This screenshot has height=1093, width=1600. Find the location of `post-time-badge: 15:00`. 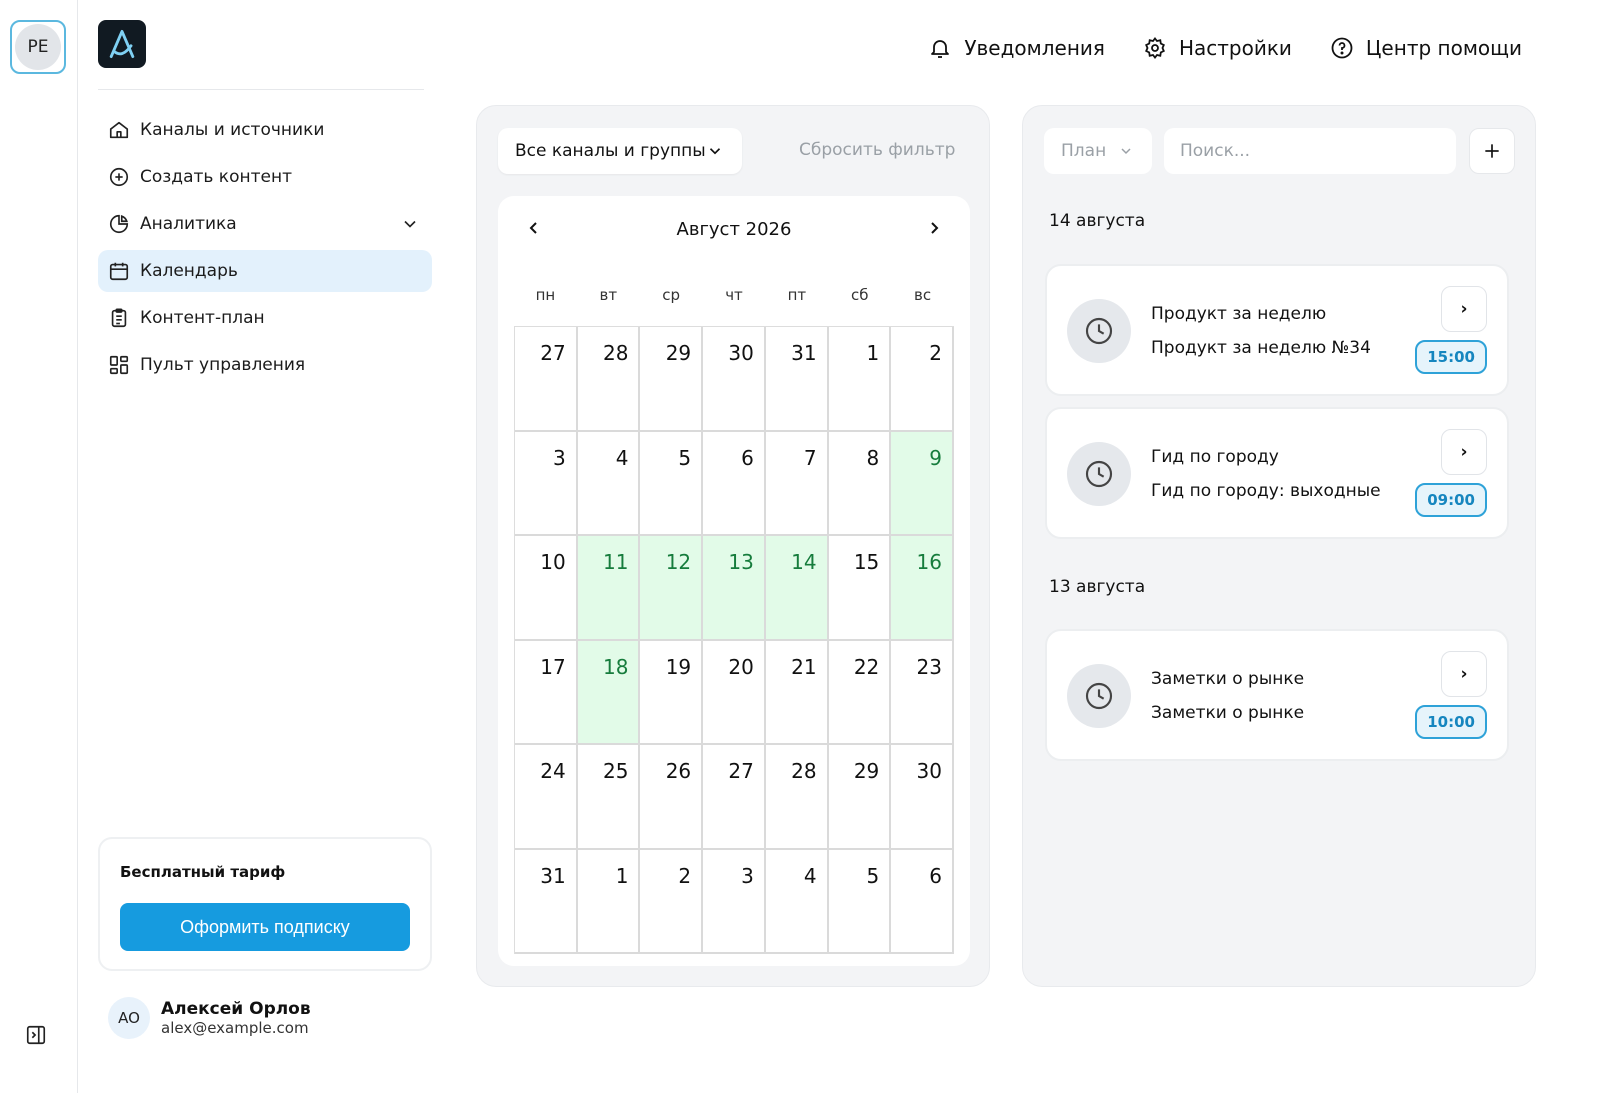

post-time-badge: 15:00 is located at coordinates (1451, 357).